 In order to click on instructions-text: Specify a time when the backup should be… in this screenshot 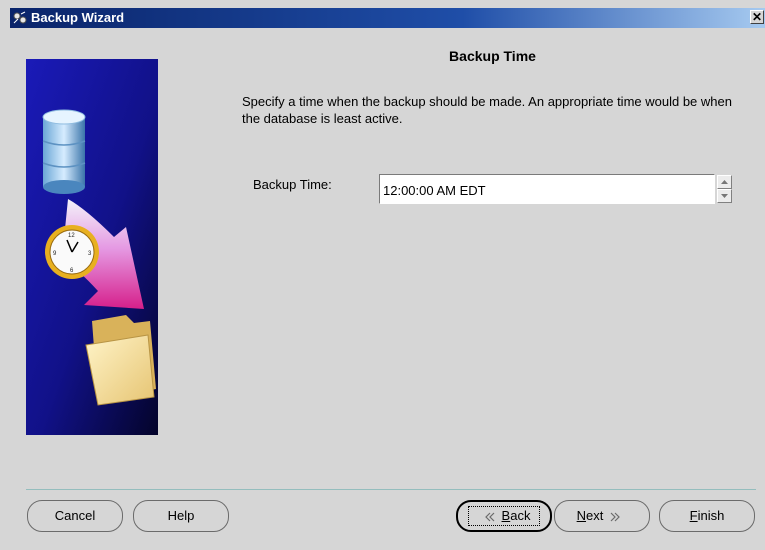, I will do `click(487, 110)`.